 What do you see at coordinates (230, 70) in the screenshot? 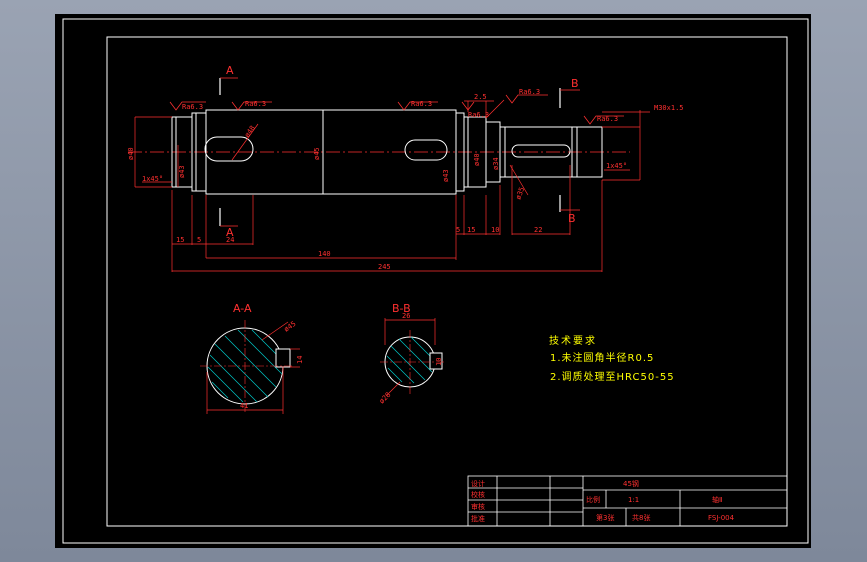
I see `label-a-top: A` at bounding box center [230, 70].